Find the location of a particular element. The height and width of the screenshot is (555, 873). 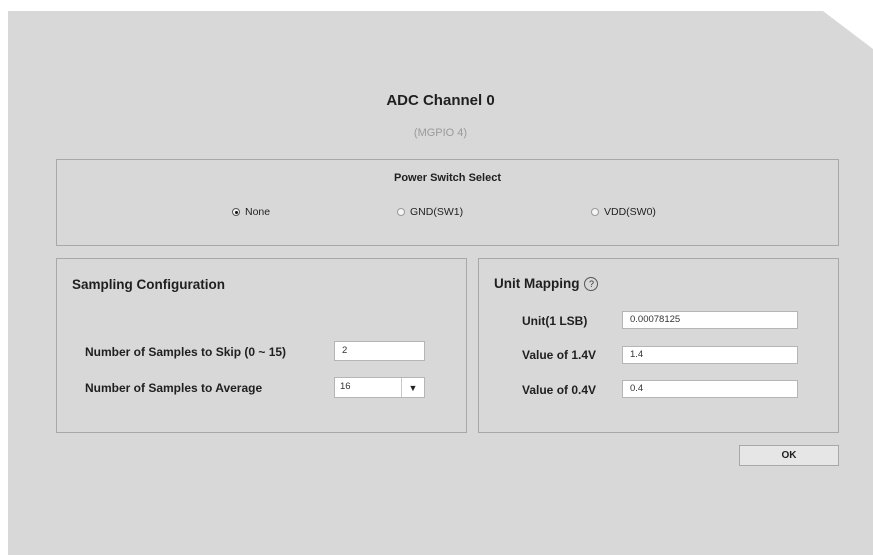

radio-none-label: None is located at coordinates (258, 212).